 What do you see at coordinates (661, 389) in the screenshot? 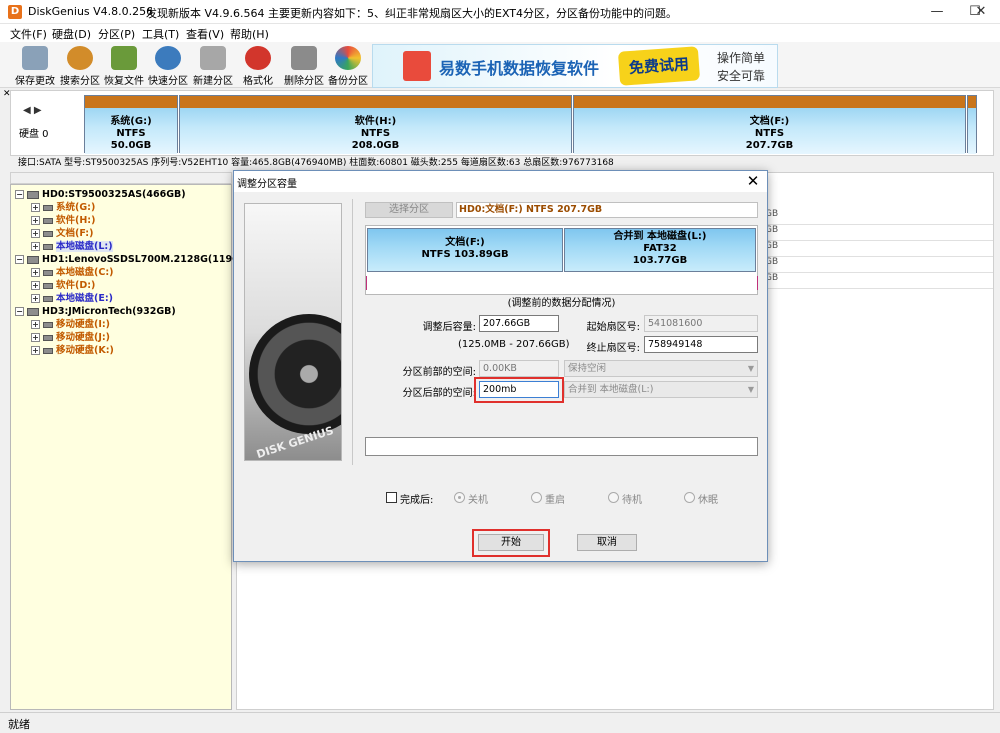
I see `after-space-select: 合并到 本地磁盘(L:) ▼` at bounding box center [661, 389].